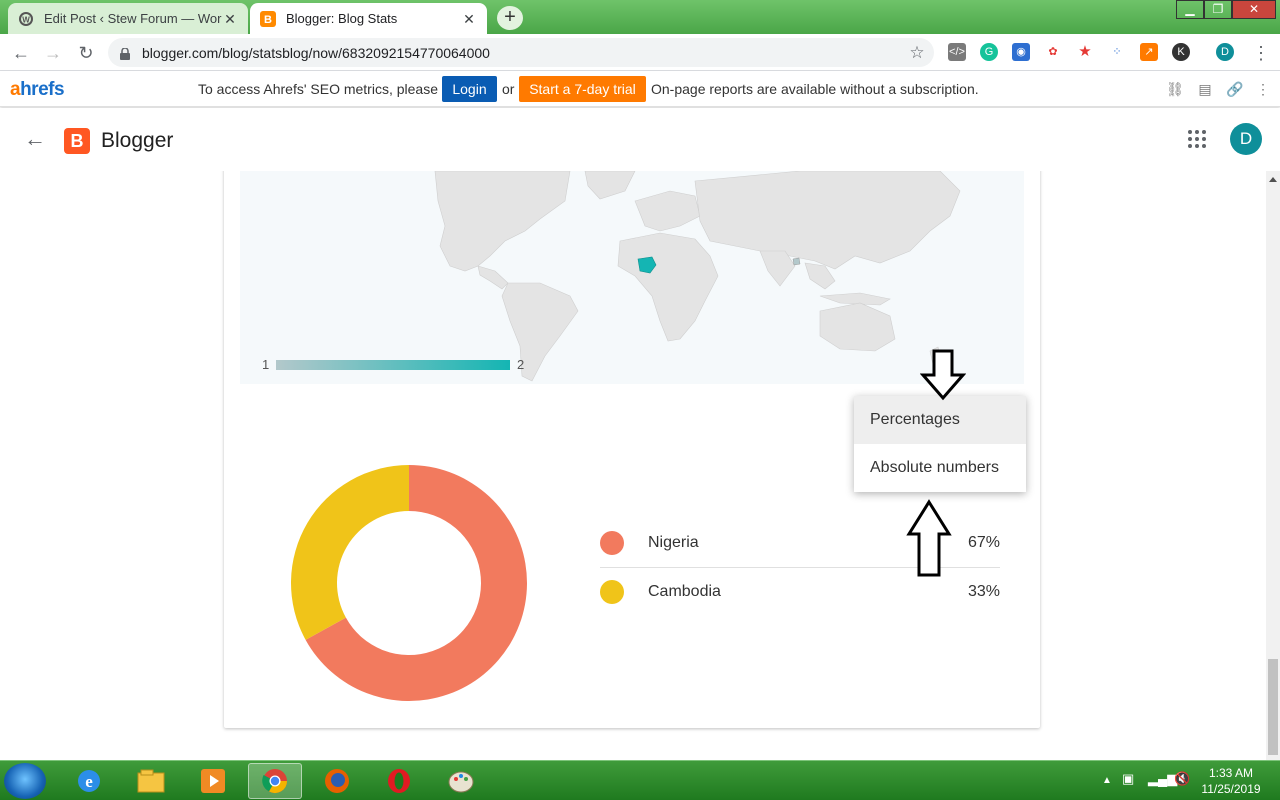 The height and width of the screenshot is (800, 1280). I want to click on svg-text: e, so click(89, 781).